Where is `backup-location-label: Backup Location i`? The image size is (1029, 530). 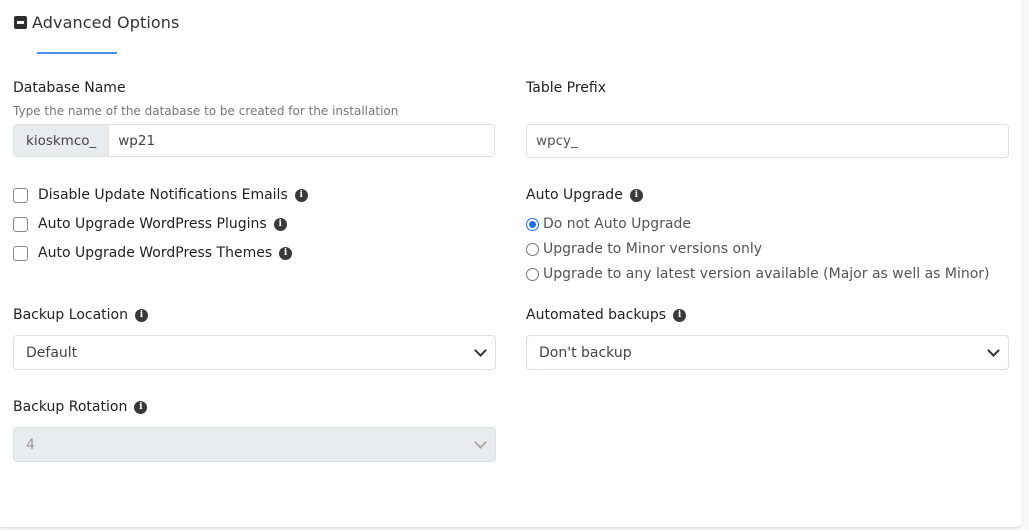 backup-location-label: Backup Location i is located at coordinates (80, 315).